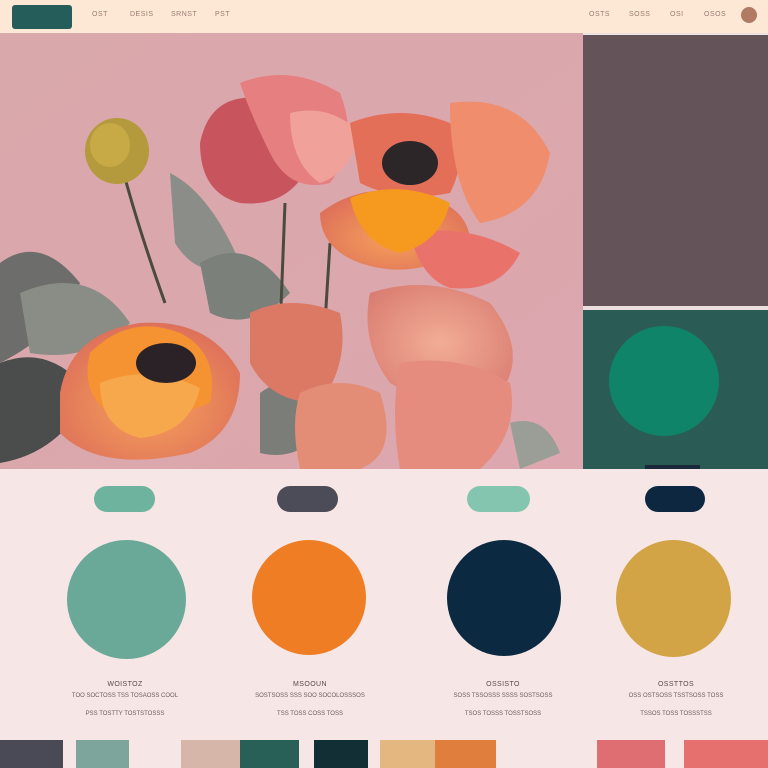 The height and width of the screenshot is (768, 768). Describe the element at coordinates (310, 714) in the screenshot. I see `swatch-desc-2b: TSS TOSS COSS TOSS` at that location.